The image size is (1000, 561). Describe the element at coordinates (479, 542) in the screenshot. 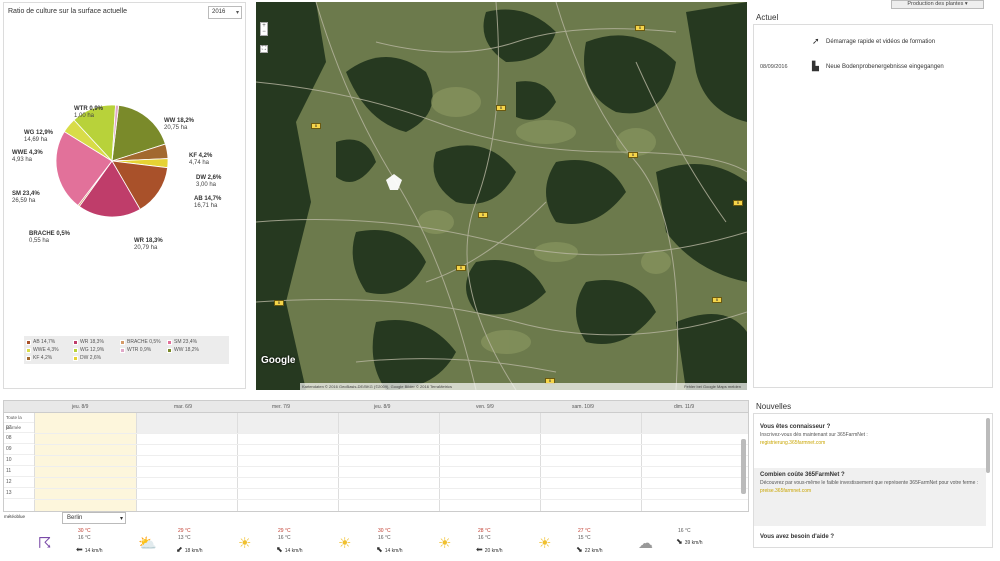

I see `weather-day: ☀ 28 °C 16 °C ⬅ 20 km/h` at that location.